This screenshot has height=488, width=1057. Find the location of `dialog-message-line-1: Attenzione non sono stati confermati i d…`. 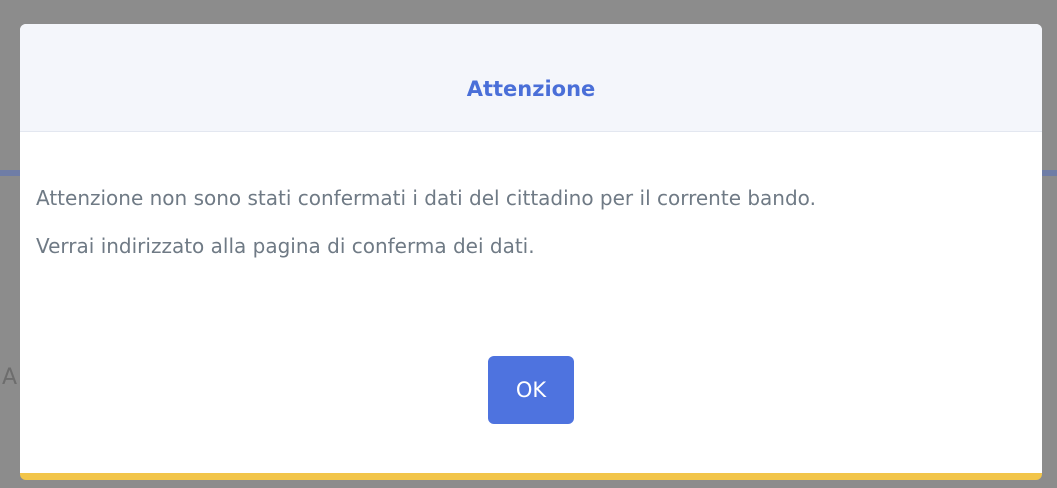

dialog-message-line-1: Attenzione non sono stati confermati i d… is located at coordinates (426, 198).